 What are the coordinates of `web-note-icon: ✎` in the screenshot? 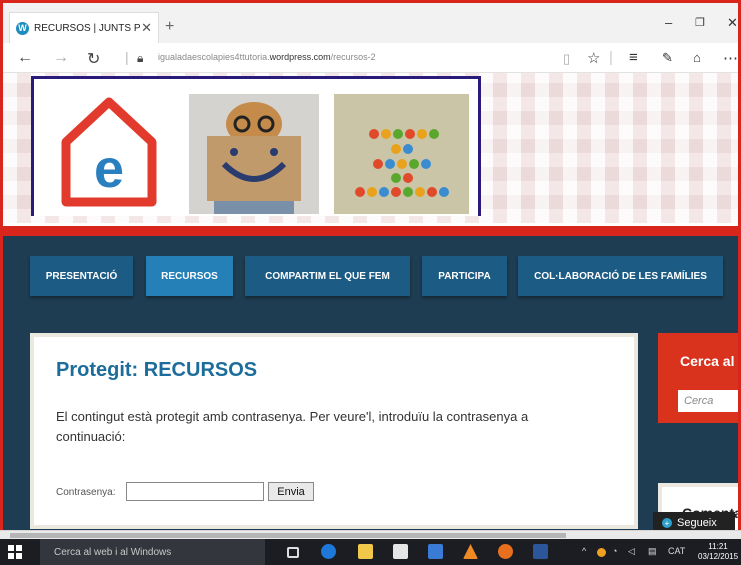 It's located at (667, 58).